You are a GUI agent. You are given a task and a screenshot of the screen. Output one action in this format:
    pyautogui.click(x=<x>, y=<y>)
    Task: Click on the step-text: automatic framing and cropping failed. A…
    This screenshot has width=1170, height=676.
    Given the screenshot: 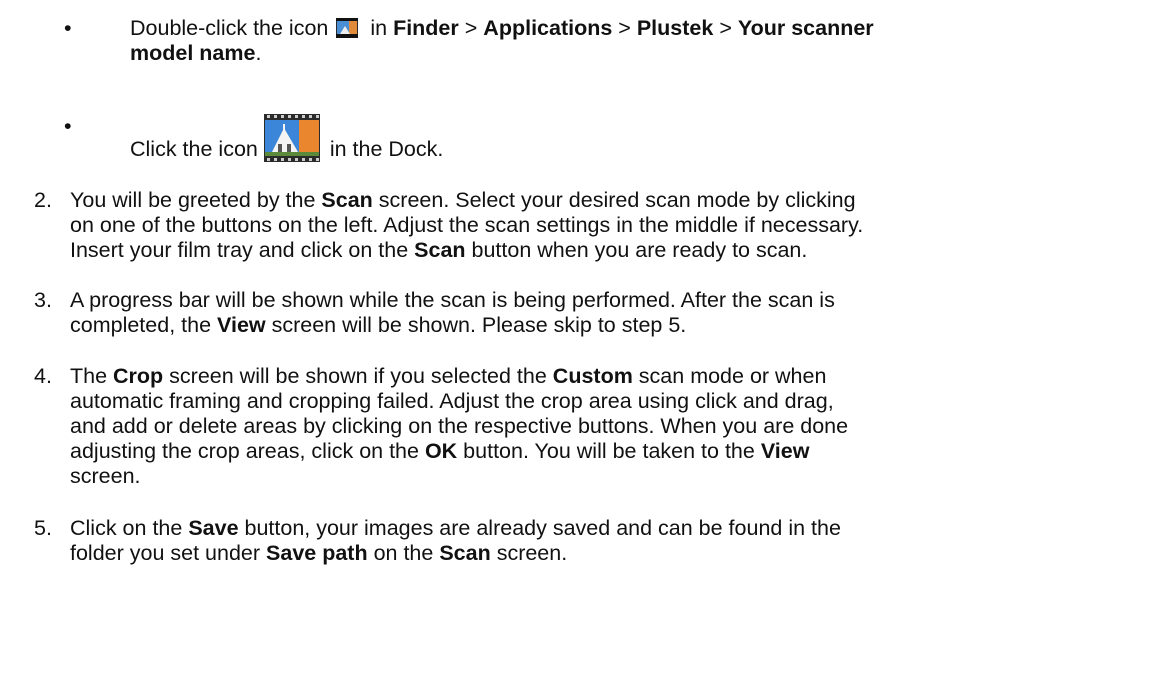 What is the action you would take?
    pyautogui.click(x=452, y=401)
    